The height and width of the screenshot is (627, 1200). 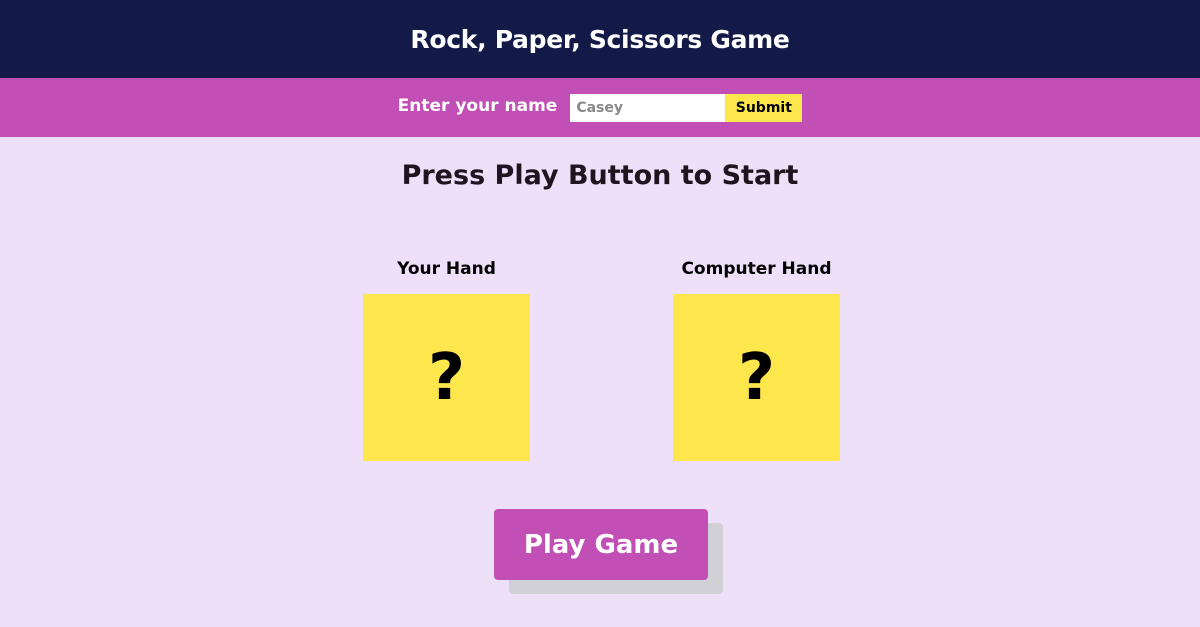 I want to click on computer-hand-panel: Computer Hand ?, so click(x=756, y=359).